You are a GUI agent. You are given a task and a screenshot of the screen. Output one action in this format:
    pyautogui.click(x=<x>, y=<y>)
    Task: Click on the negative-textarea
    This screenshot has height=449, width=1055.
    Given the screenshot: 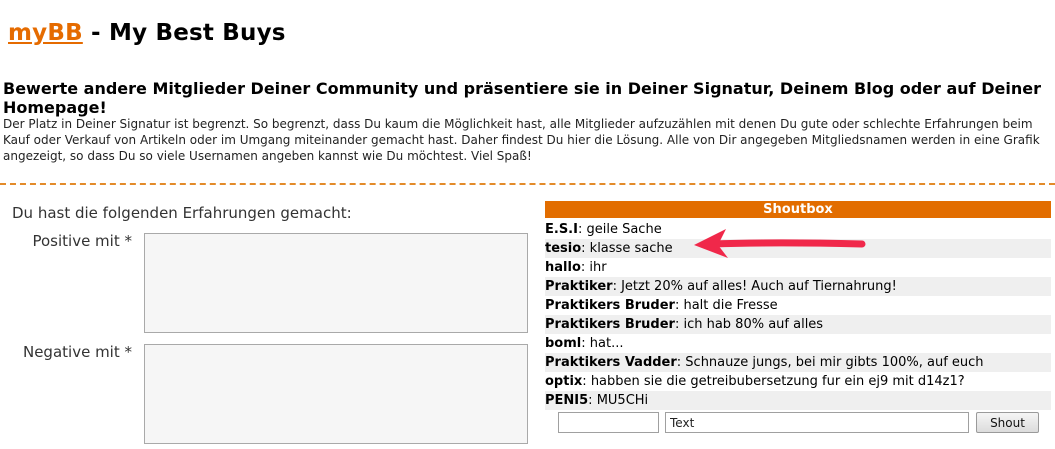 What is the action you would take?
    pyautogui.click(x=336, y=394)
    